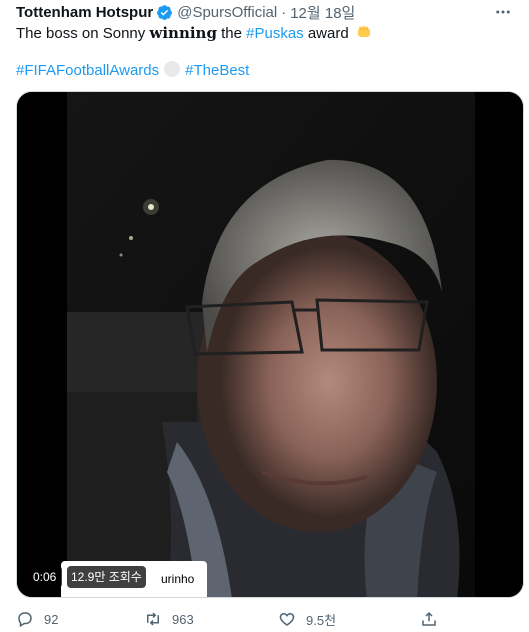 The width and height of the screenshot is (529, 632). What do you see at coordinates (169, 619) in the screenshot?
I see `retweet-button: 963` at bounding box center [169, 619].